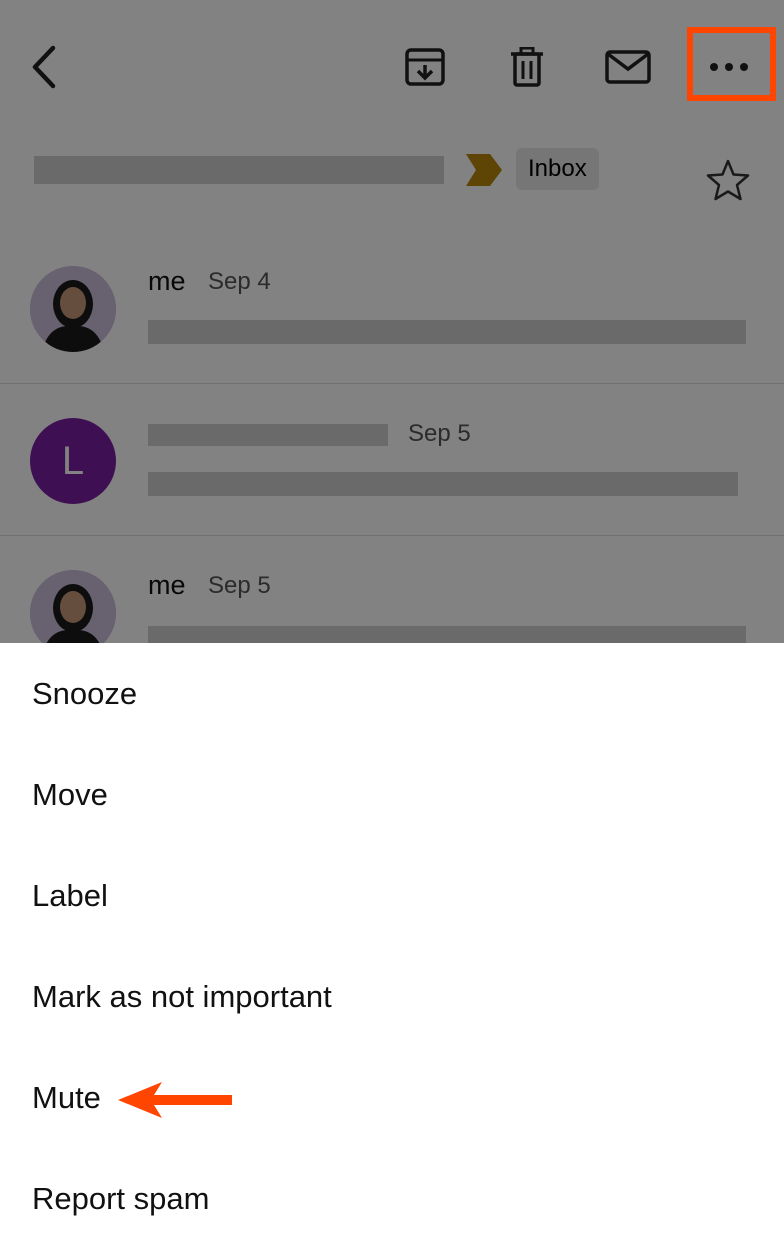 The width and height of the screenshot is (784, 1258). I want to click on menu-item-label: Label, so click(392, 895).